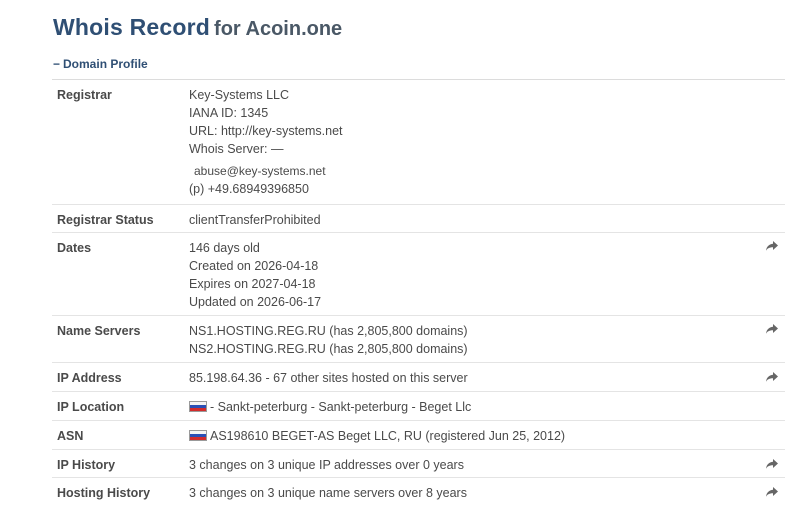 The width and height of the screenshot is (800, 513). I want to click on domain-age: 146 days old, so click(224, 248).